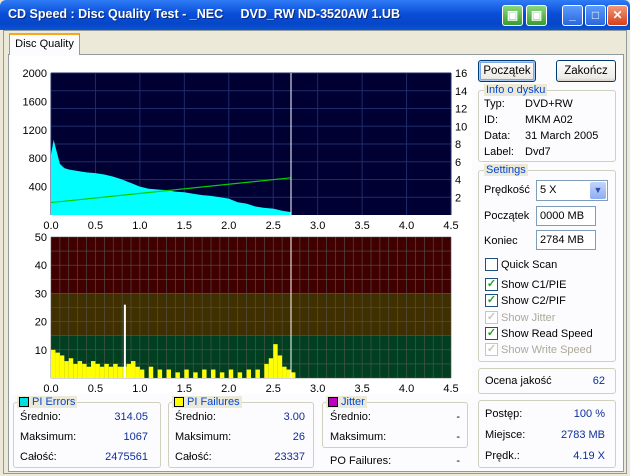 This screenshot has width=630, height=476. Describe the element at coordinates (48, 437) in the screenshot. I see `pi-errors-max-label: Maksimum:` at that location.